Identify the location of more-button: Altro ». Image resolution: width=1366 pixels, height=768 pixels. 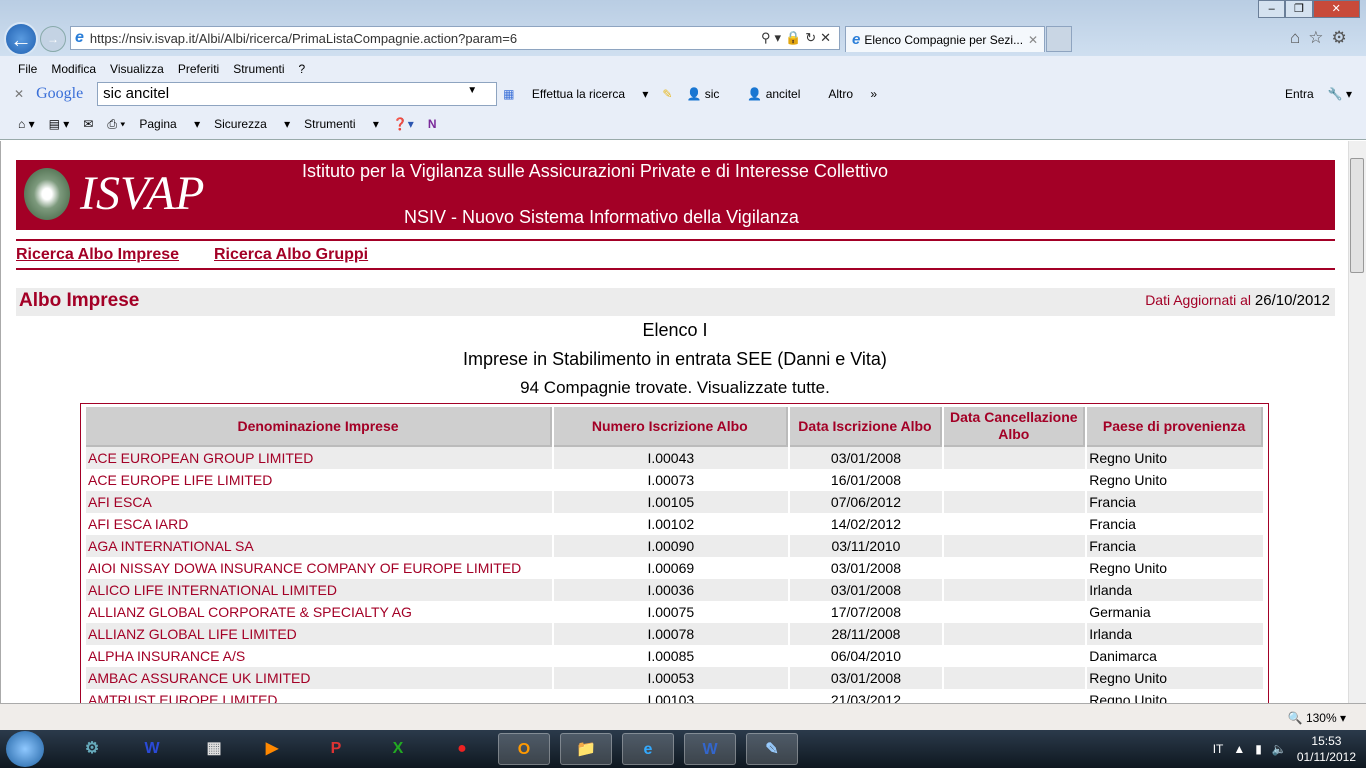
(852, 94).